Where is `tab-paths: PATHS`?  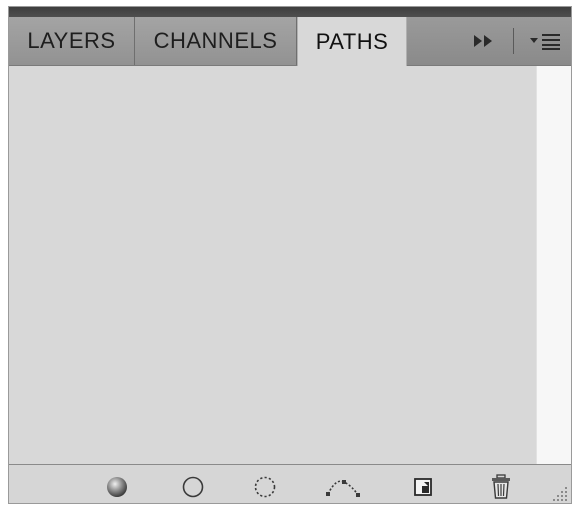 tab-paths: PATHS is located at coordinates (352, 41).